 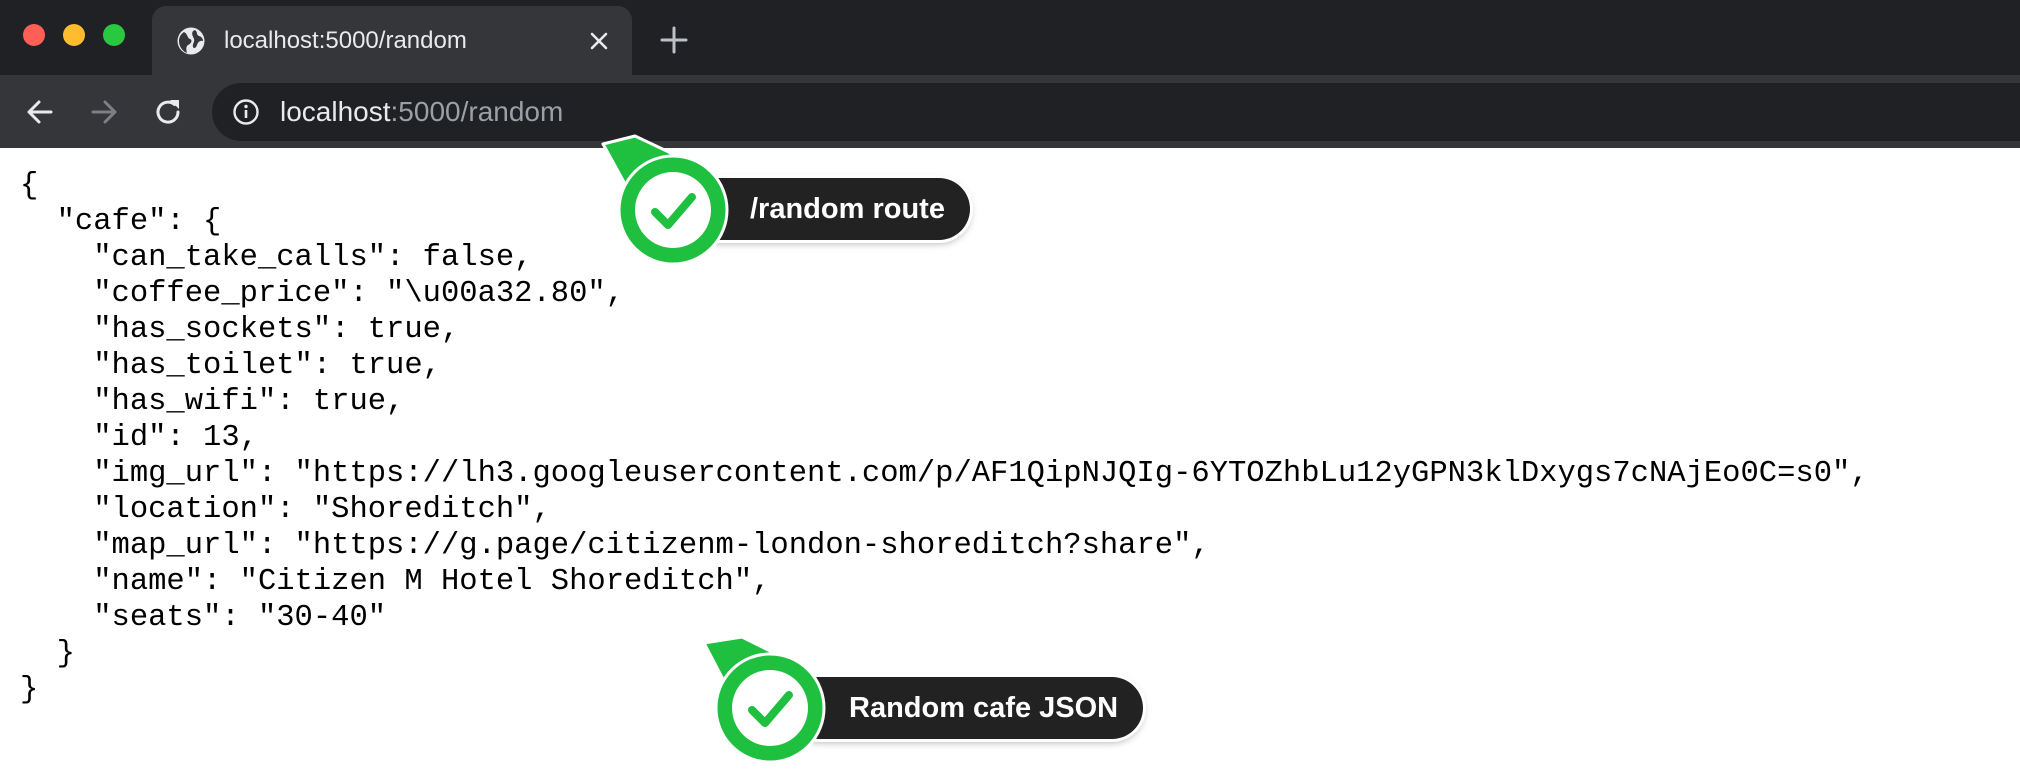 What do you see at coordinates (139, 438) in the screenshot?
I see `json-line: "id": 13,` at bounding box center [139, 438].